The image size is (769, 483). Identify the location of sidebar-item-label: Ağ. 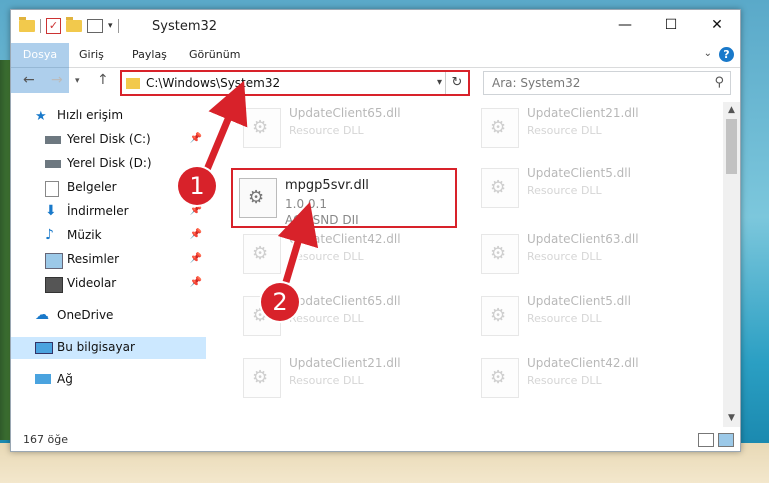
(65, 379).